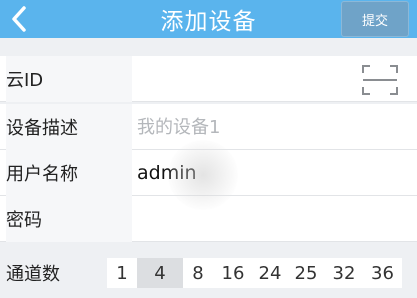 The image size is (417, 298). What do you see at coordinates (344, 273) in the screenshot?
I see `channel-option: 32` at bounding box center [344, 273].